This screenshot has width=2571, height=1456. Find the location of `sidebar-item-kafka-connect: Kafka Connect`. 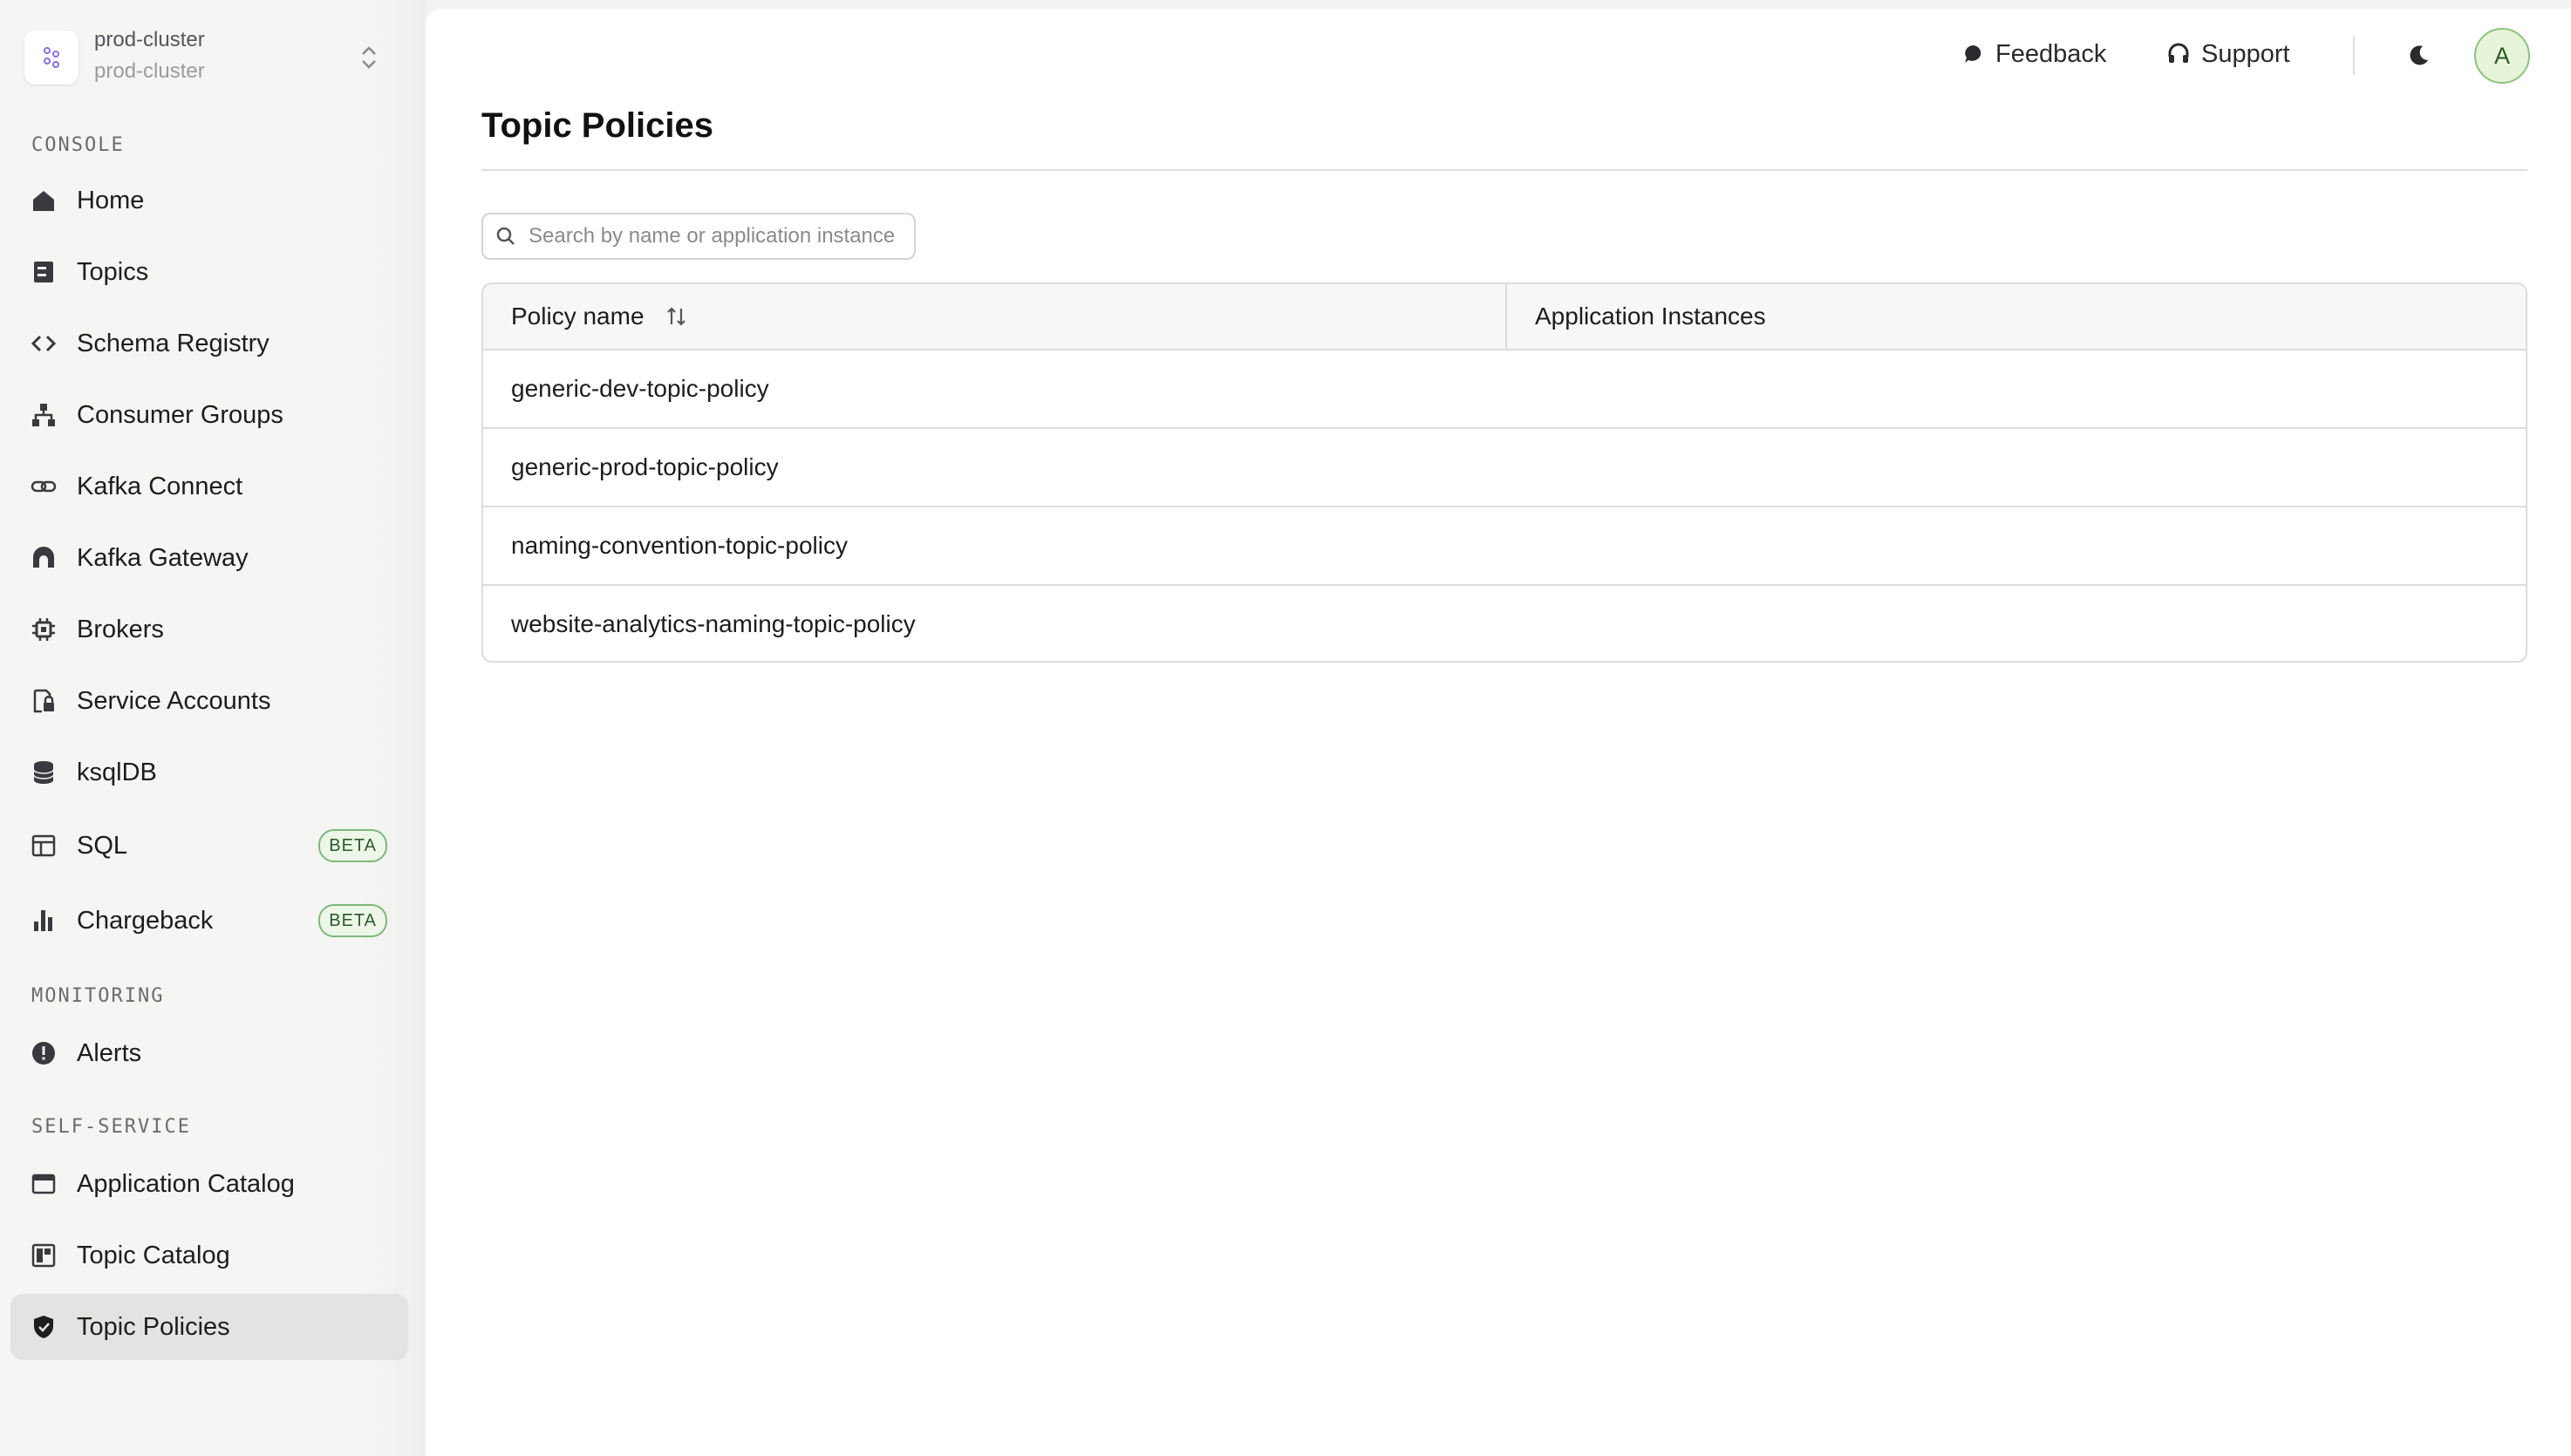

sidebar-item-kafka-connect: Kafka Connect is located at coordinates (209, 486).